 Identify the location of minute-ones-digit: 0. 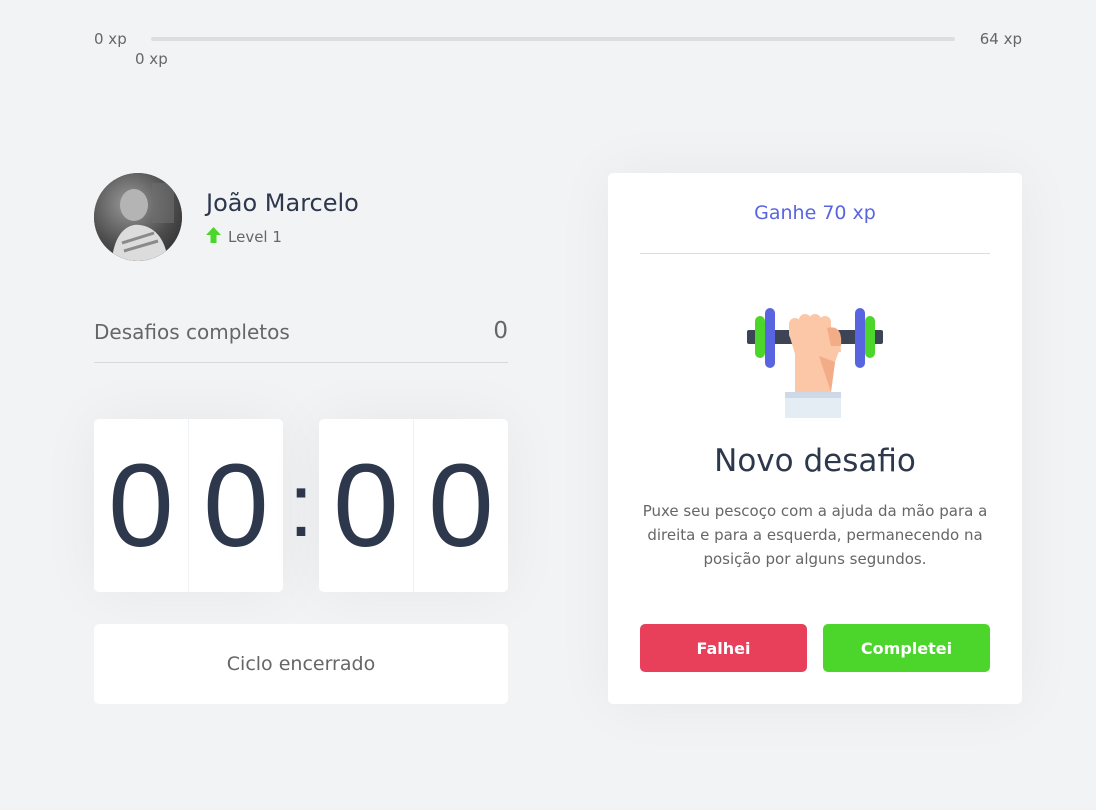
(235, 505).